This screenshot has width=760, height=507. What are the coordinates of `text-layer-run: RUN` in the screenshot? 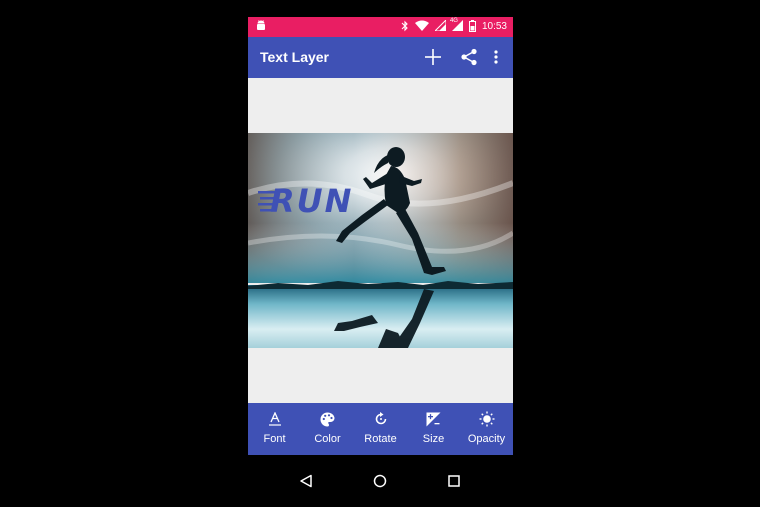 It's located at (311, 201).